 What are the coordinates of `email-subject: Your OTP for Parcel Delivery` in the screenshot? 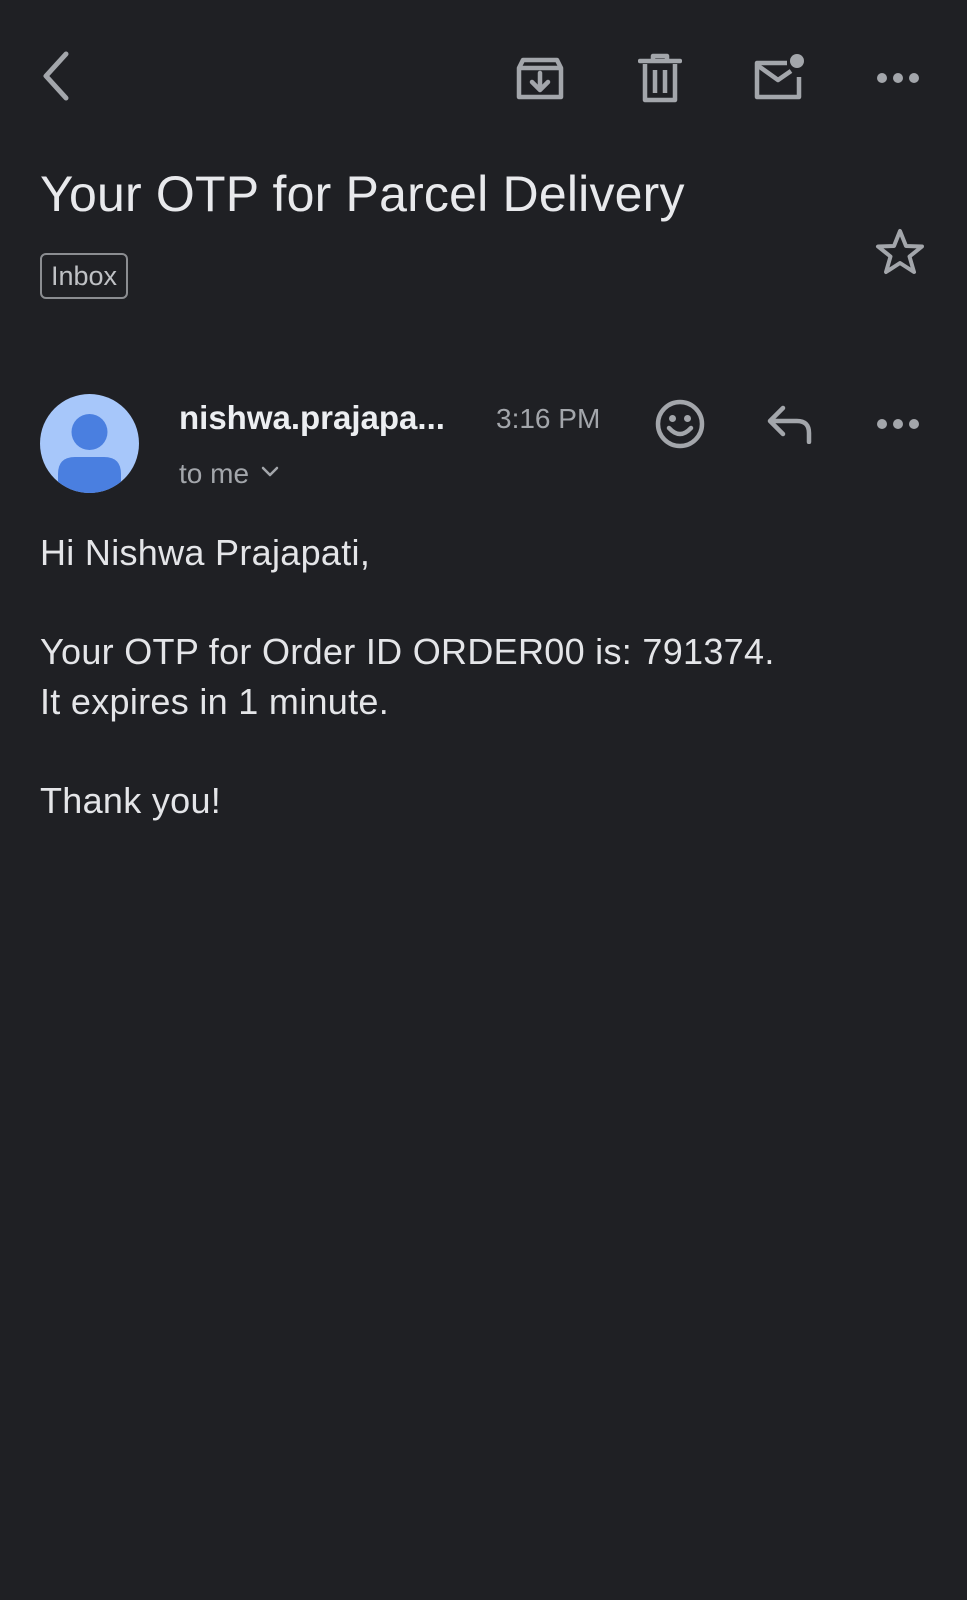 It's located at (362, 194).